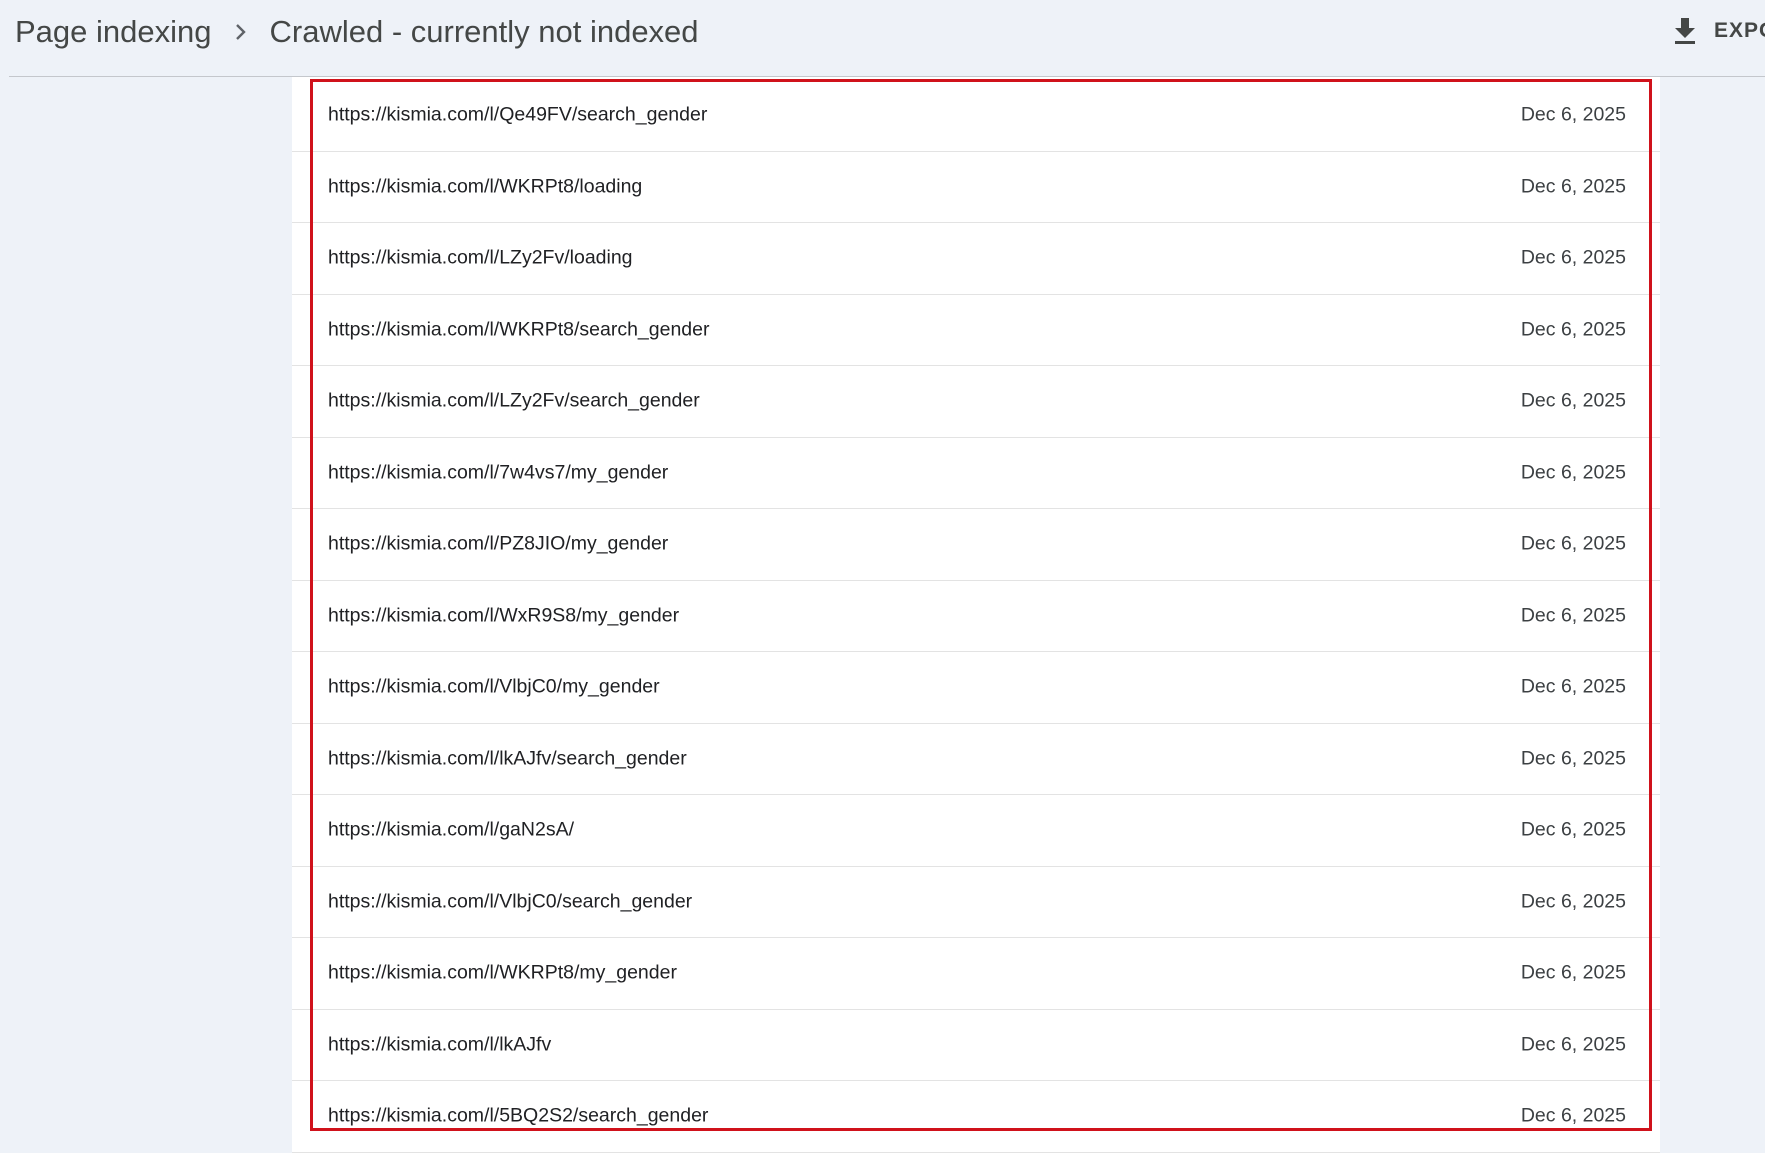 The width and height of the screenshot is (1765, 1153). What do you see at coordinates (1739, 30) in the screenshot?
I see `export-label: EXPO` at bounding box center [1739, 30].